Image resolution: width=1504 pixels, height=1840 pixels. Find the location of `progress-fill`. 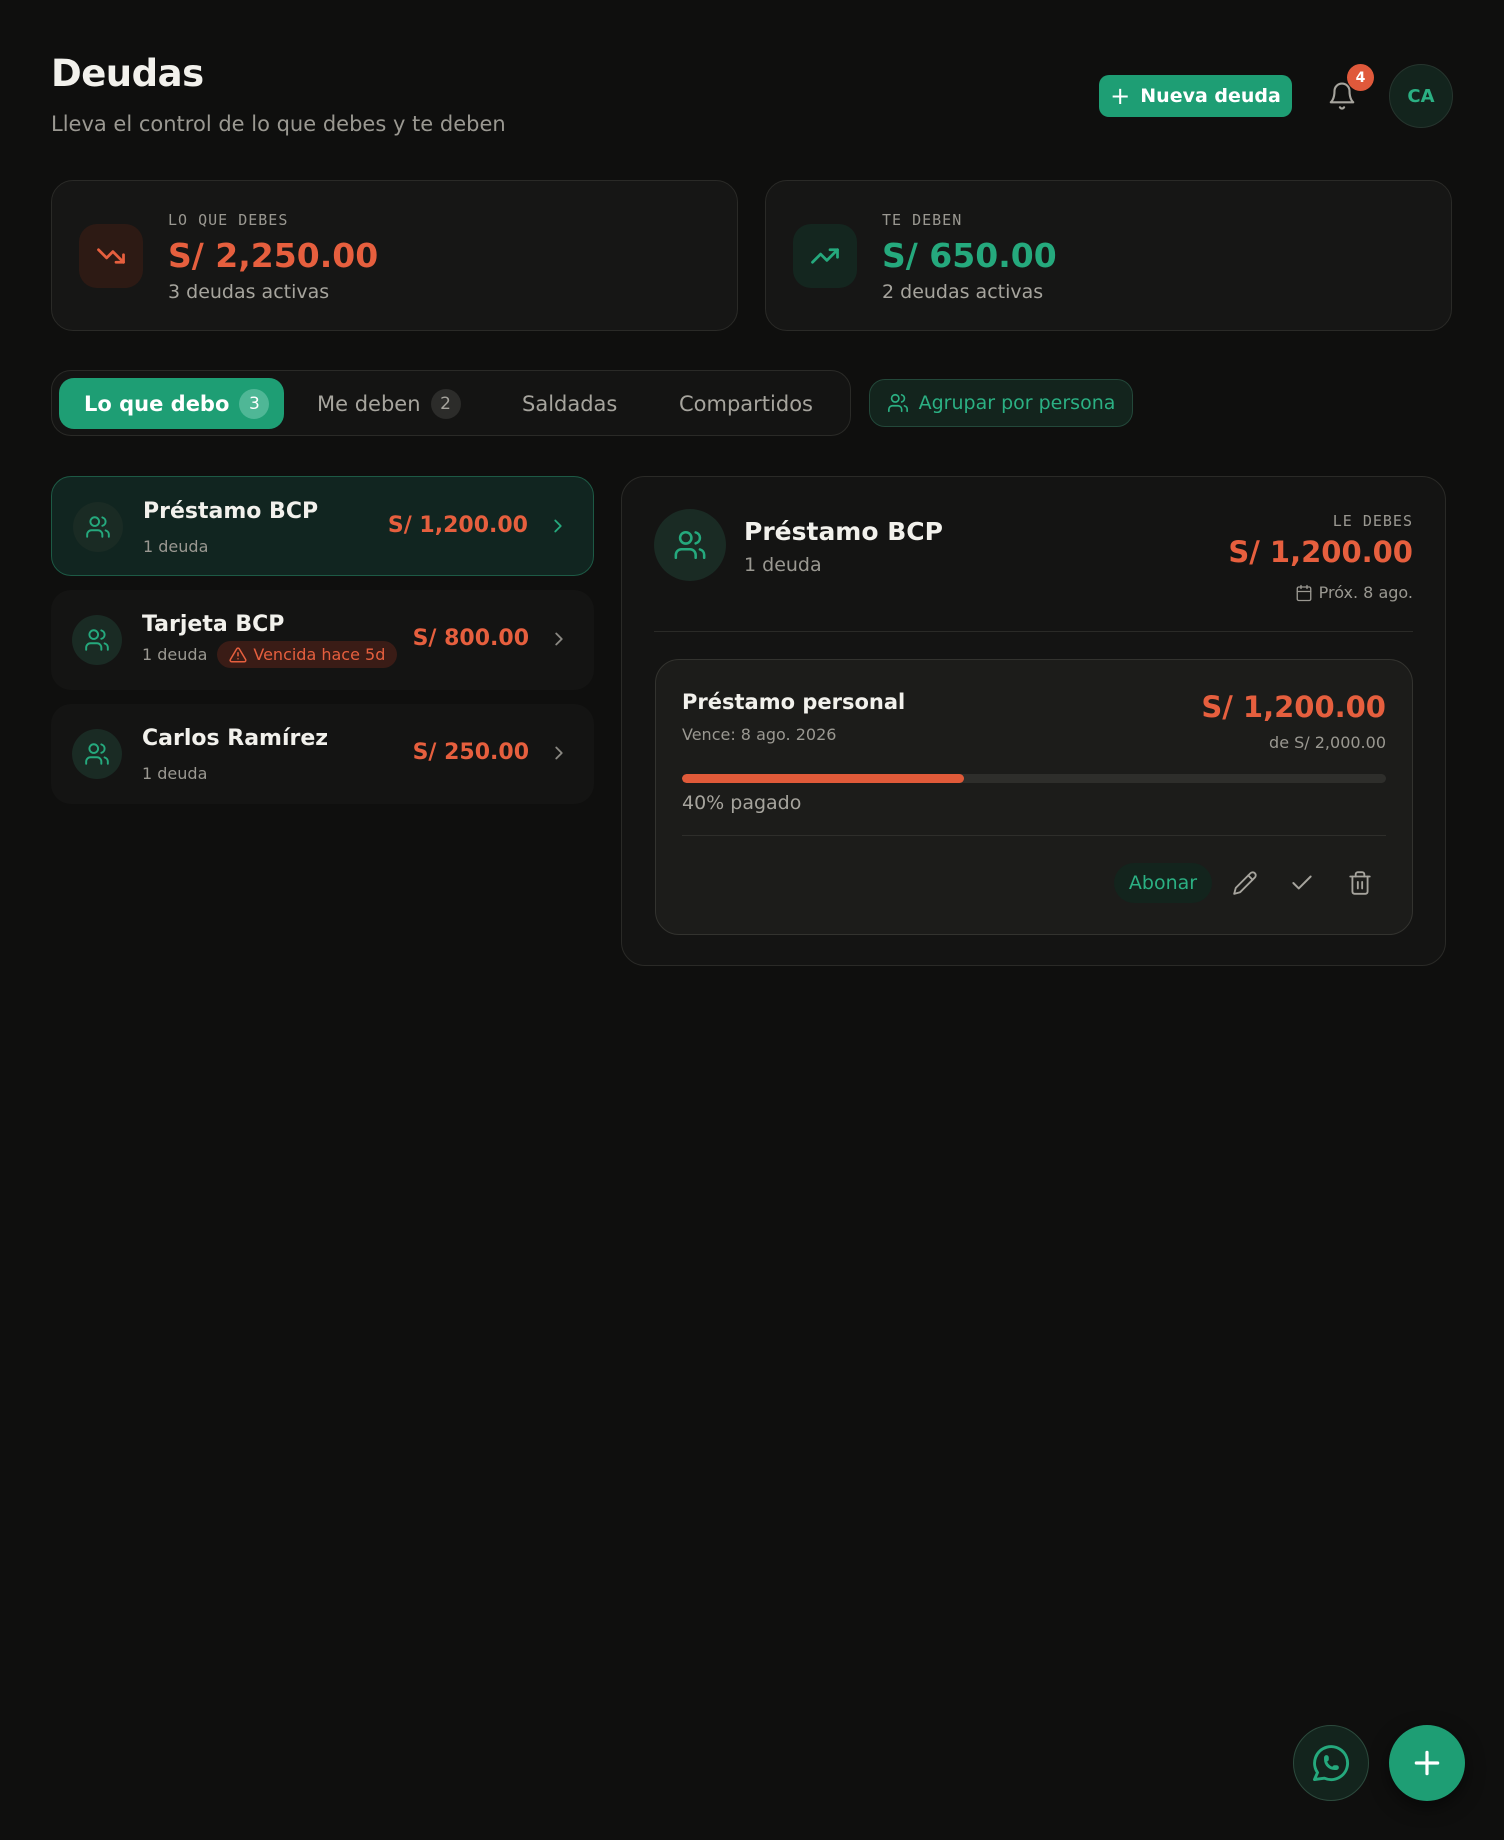

progress-fill is located at coordinates (823, 778).